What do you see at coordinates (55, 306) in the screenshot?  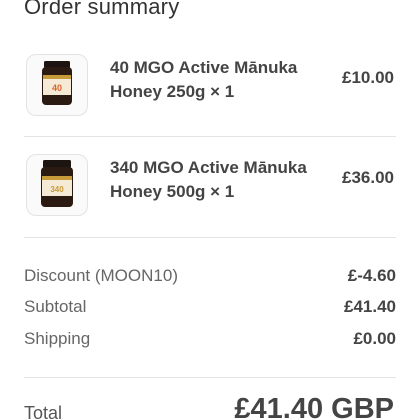 I see `subtotal-label: Subtotal` at bounding box center [55, 306].